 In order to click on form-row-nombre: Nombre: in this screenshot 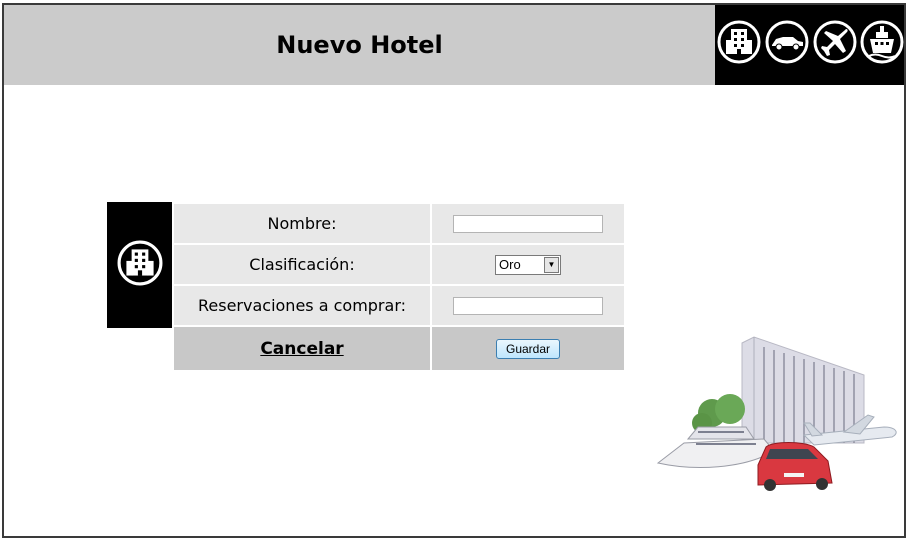, I will do `click(399, 223)`.